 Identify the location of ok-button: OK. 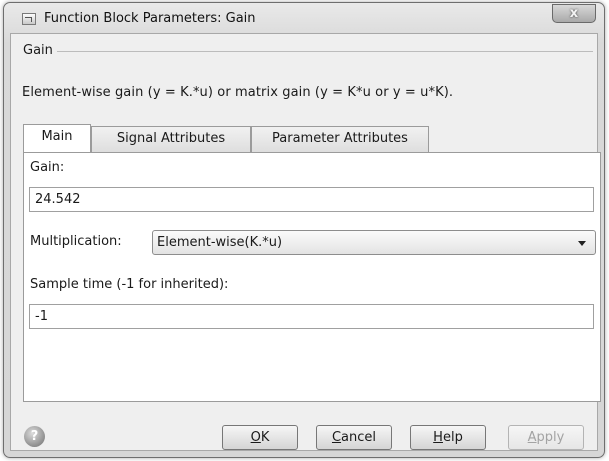
(260, 437).